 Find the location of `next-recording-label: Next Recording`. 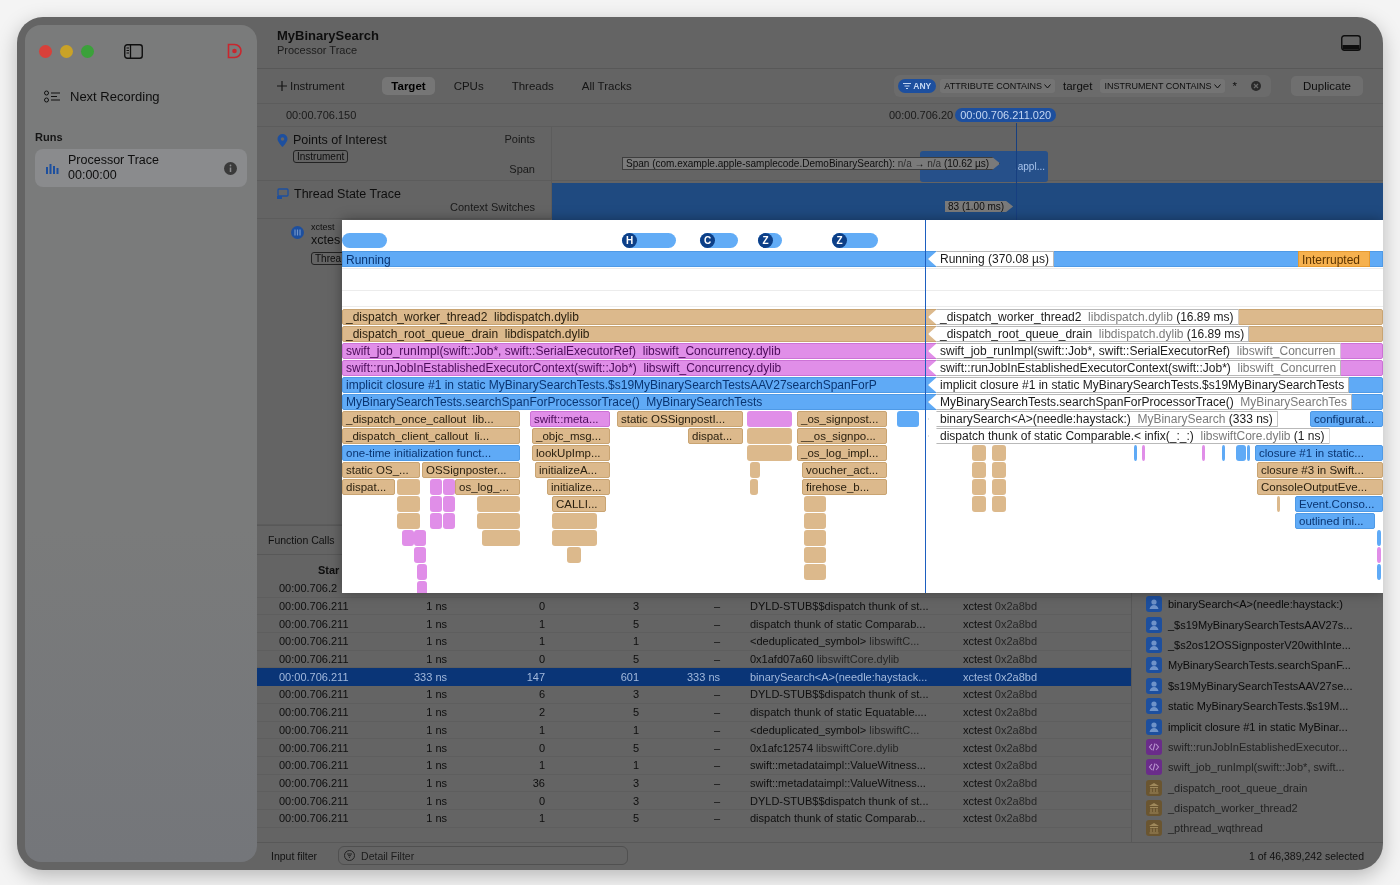

next-recording-label: Next Recording is located at coordinates (115, 96).